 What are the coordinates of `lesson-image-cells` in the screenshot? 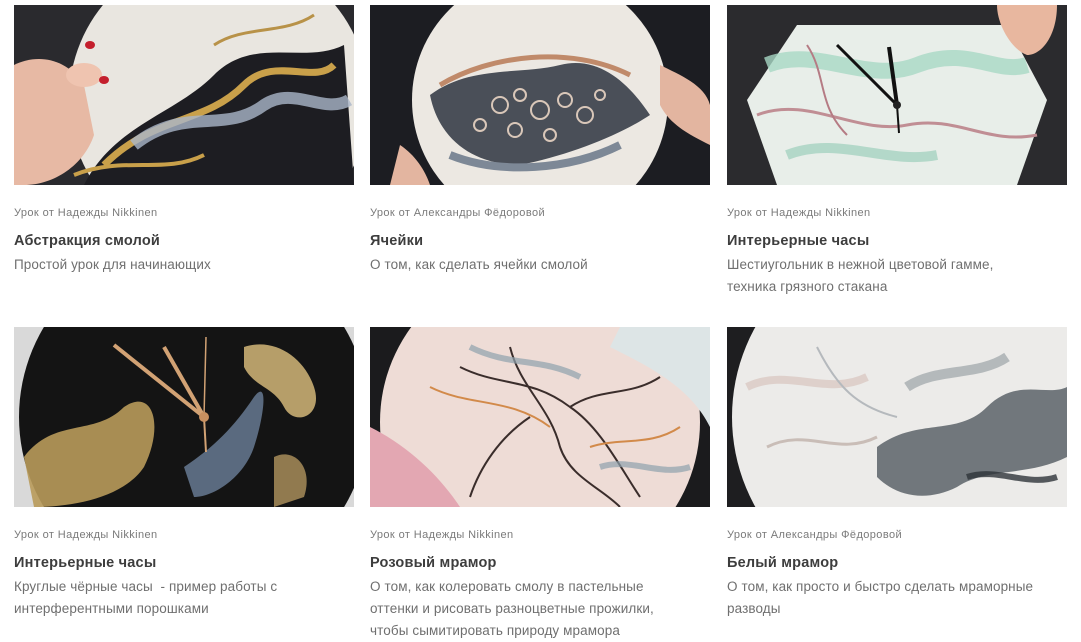 It's located at (540, 95).